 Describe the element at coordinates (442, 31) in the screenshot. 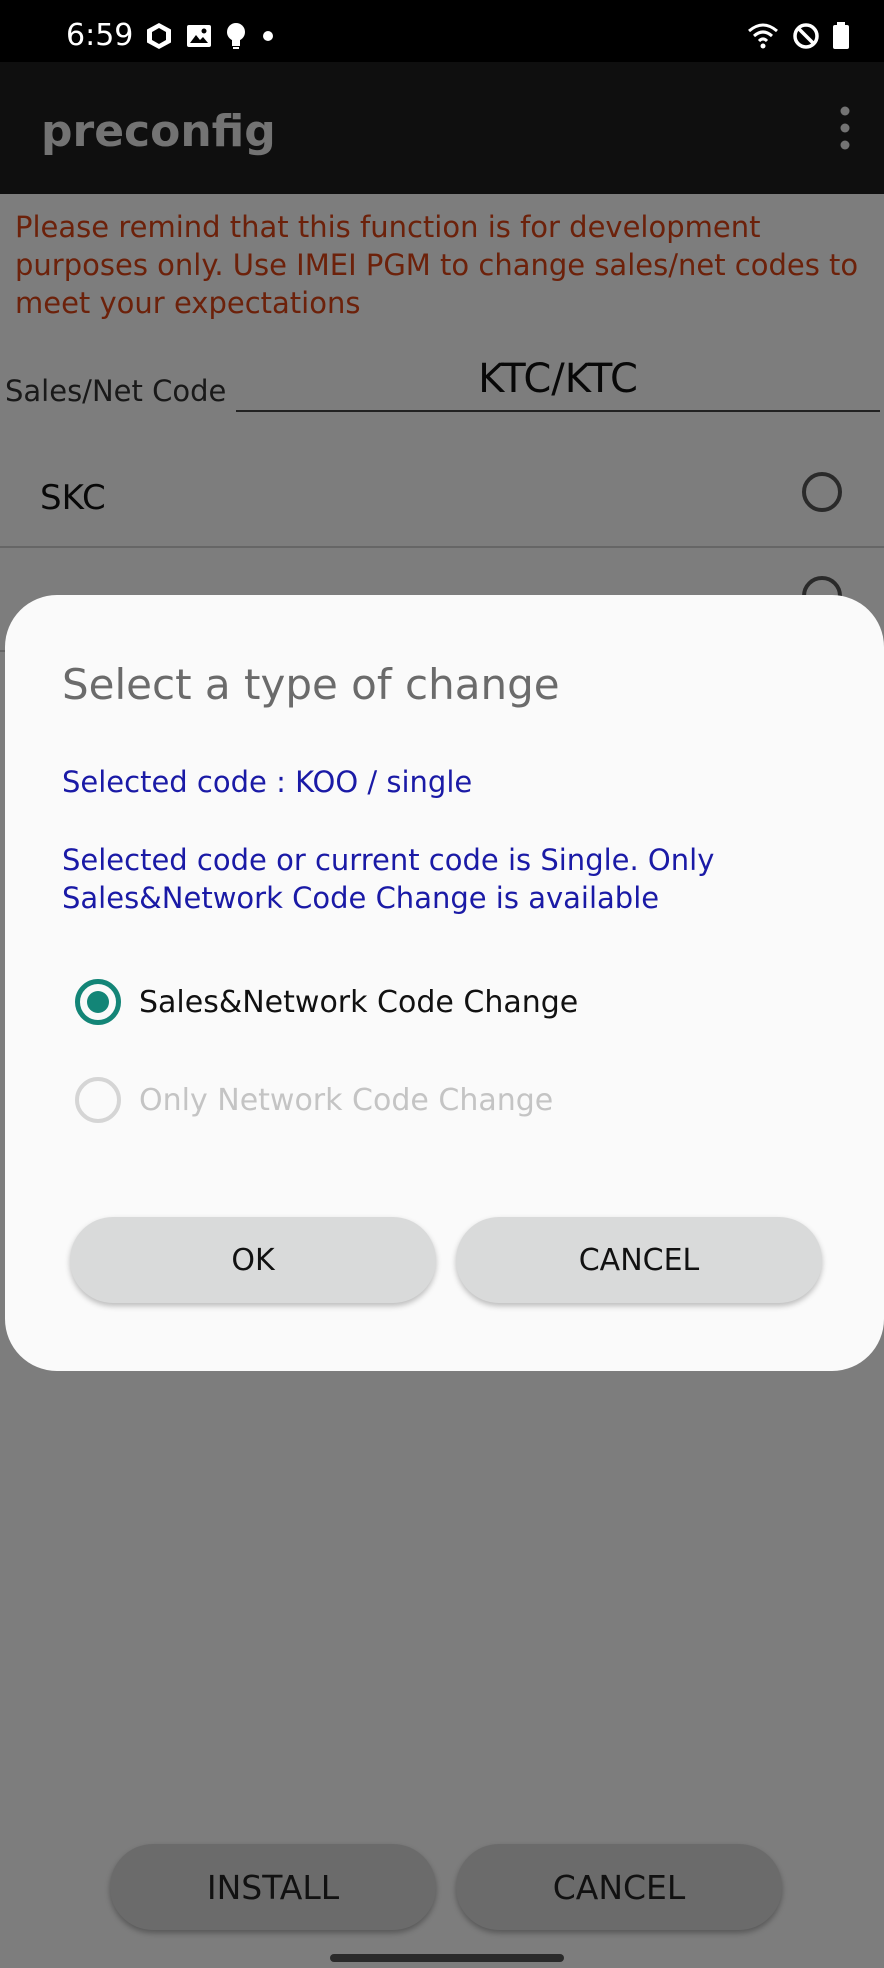

I see `status-bar: 6:59` at that location.